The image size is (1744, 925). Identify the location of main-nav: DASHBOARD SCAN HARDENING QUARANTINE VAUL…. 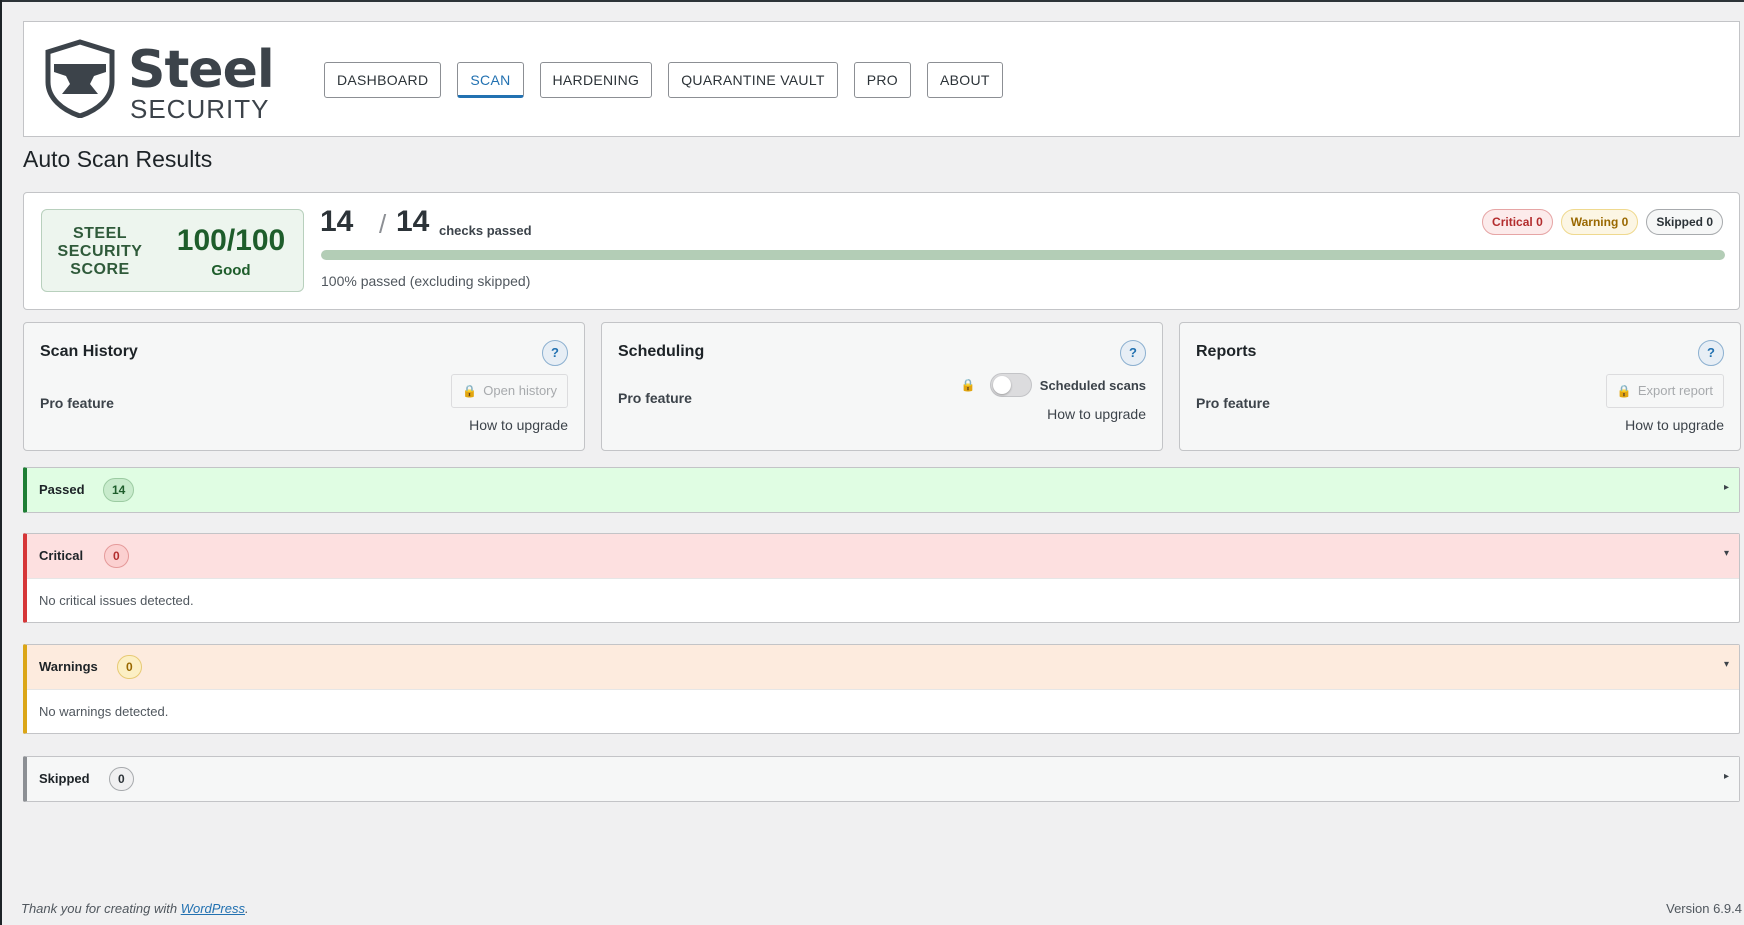
(663, 80).